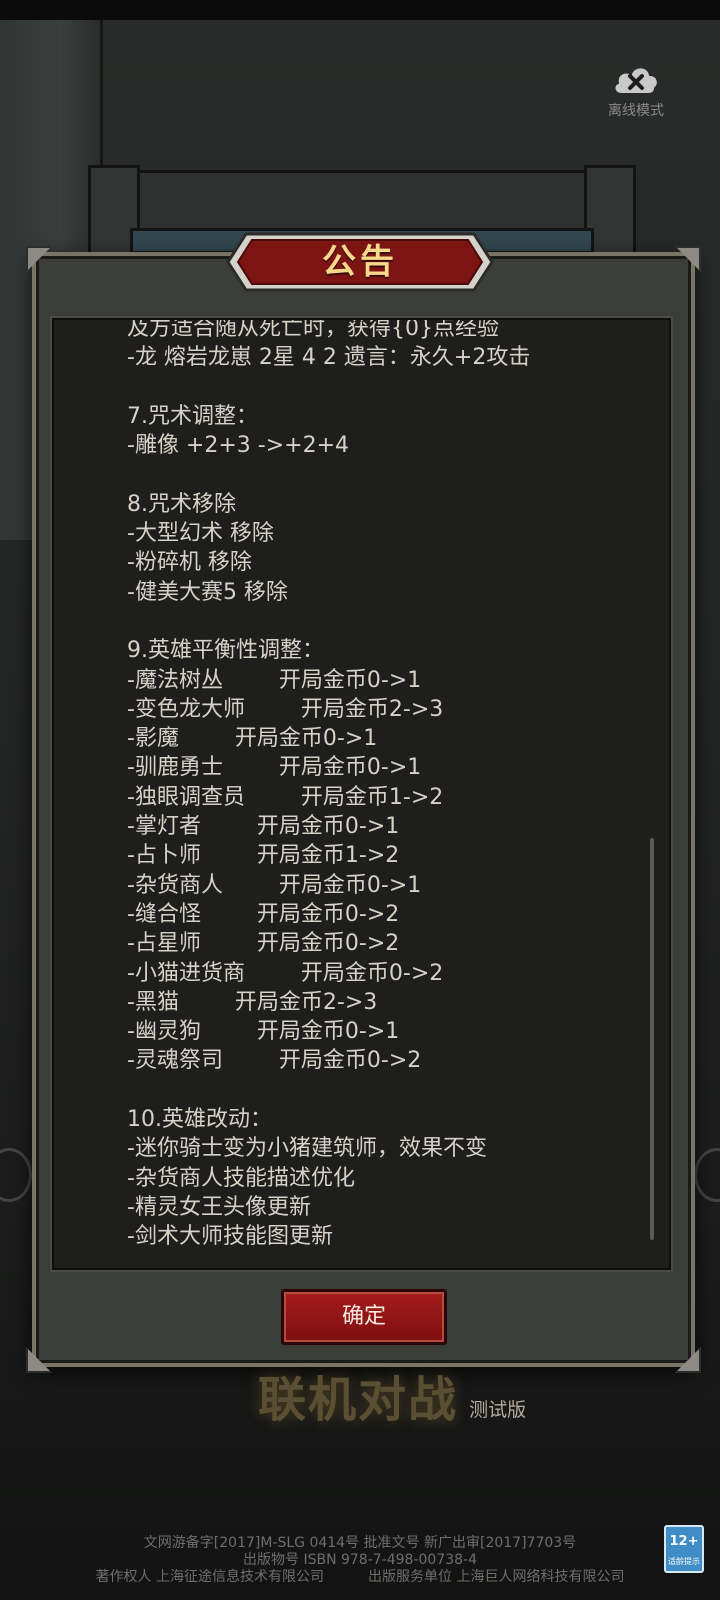 The width and height of the screenshot is (720, 1600). I want to click on announcement-line: 7.咒术调整：, so click(192, 416).